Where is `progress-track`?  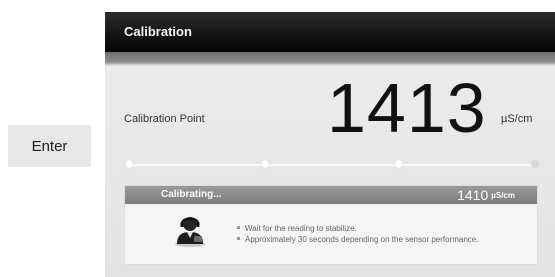 progress-track is located at coordinates (332, 165).